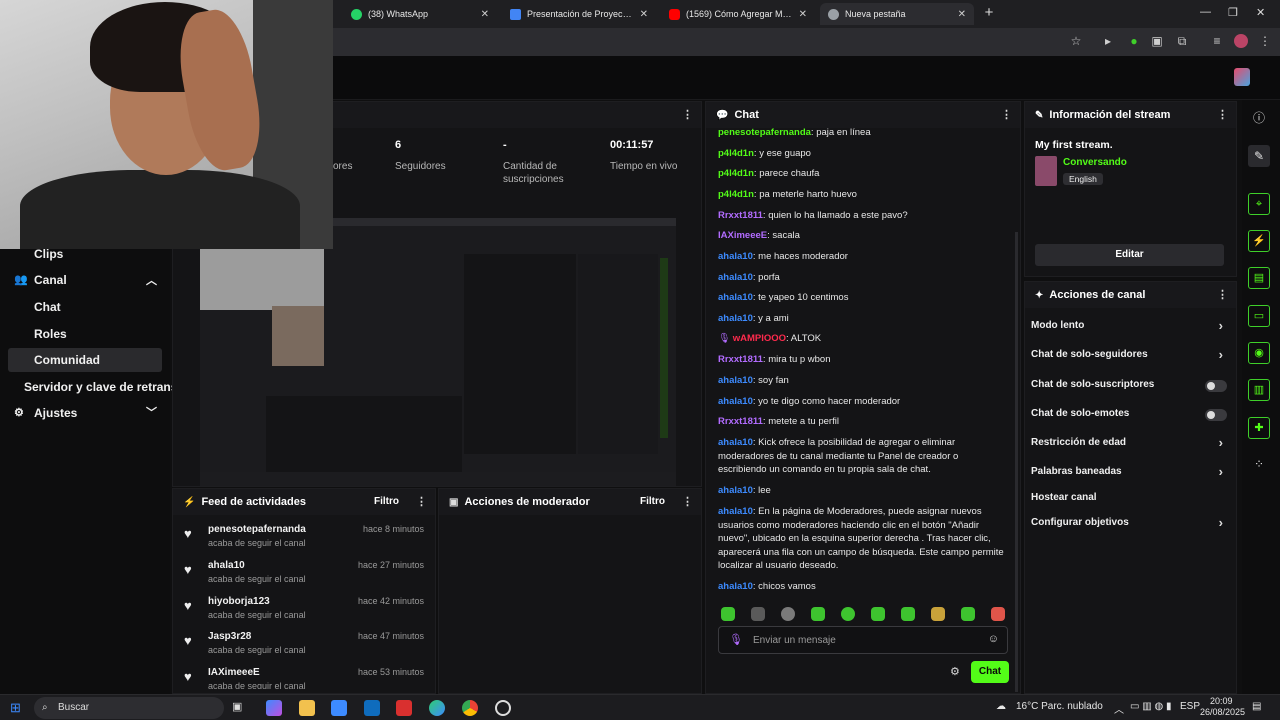  What do you see at coordinates (1129, 356) in the screenshot?
I see `action-solo-seguidores: Chat de solo-seguidores ›` at bounding box center [1129, 356].